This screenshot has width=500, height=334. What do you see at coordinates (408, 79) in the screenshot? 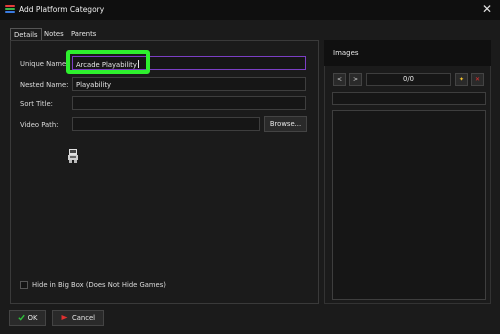
I see `image-counter: 0/0` at bounding box center [408, 79].